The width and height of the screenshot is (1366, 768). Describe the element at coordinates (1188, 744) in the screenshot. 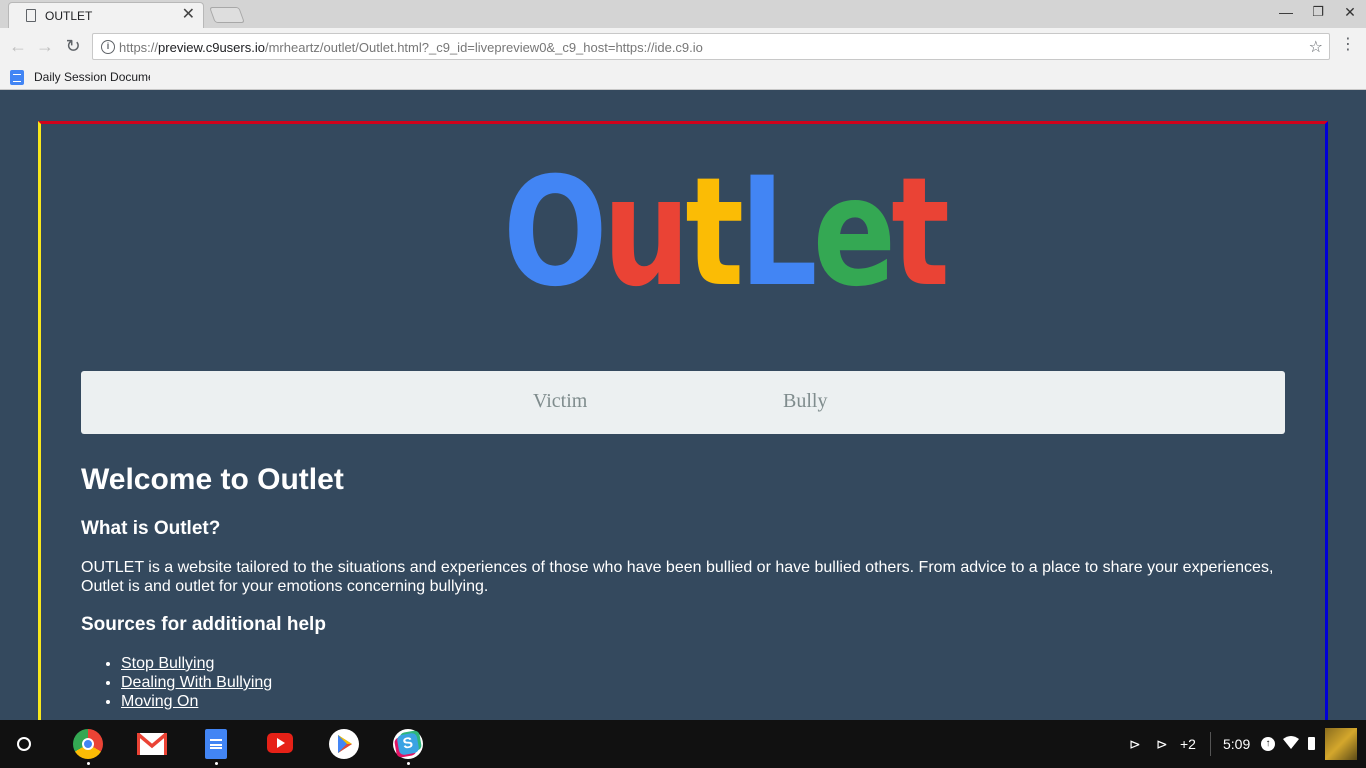

I see `notification-count: +2` at that location.